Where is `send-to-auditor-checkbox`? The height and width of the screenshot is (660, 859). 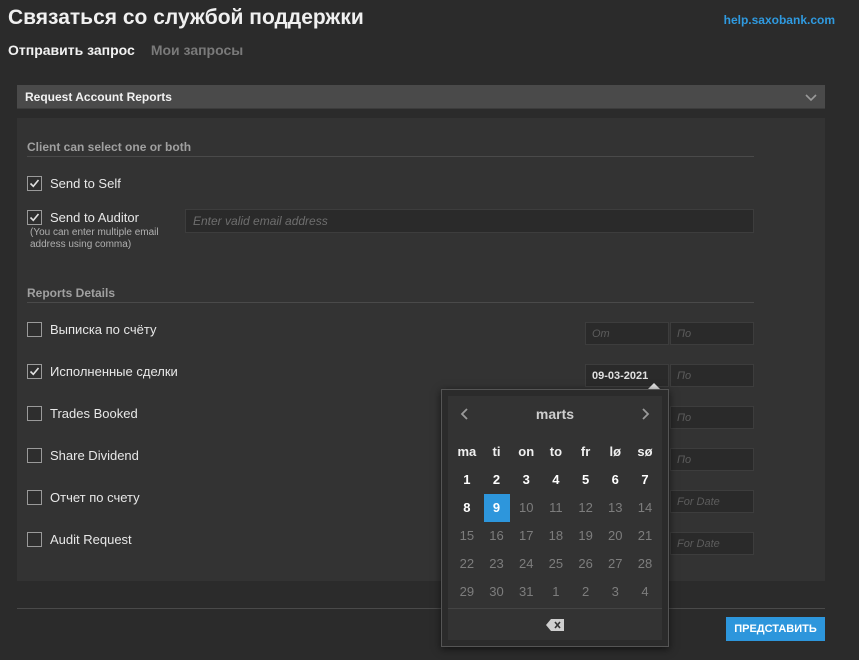
send-to-auditor-checkbox is located at coordinates (34, 217).